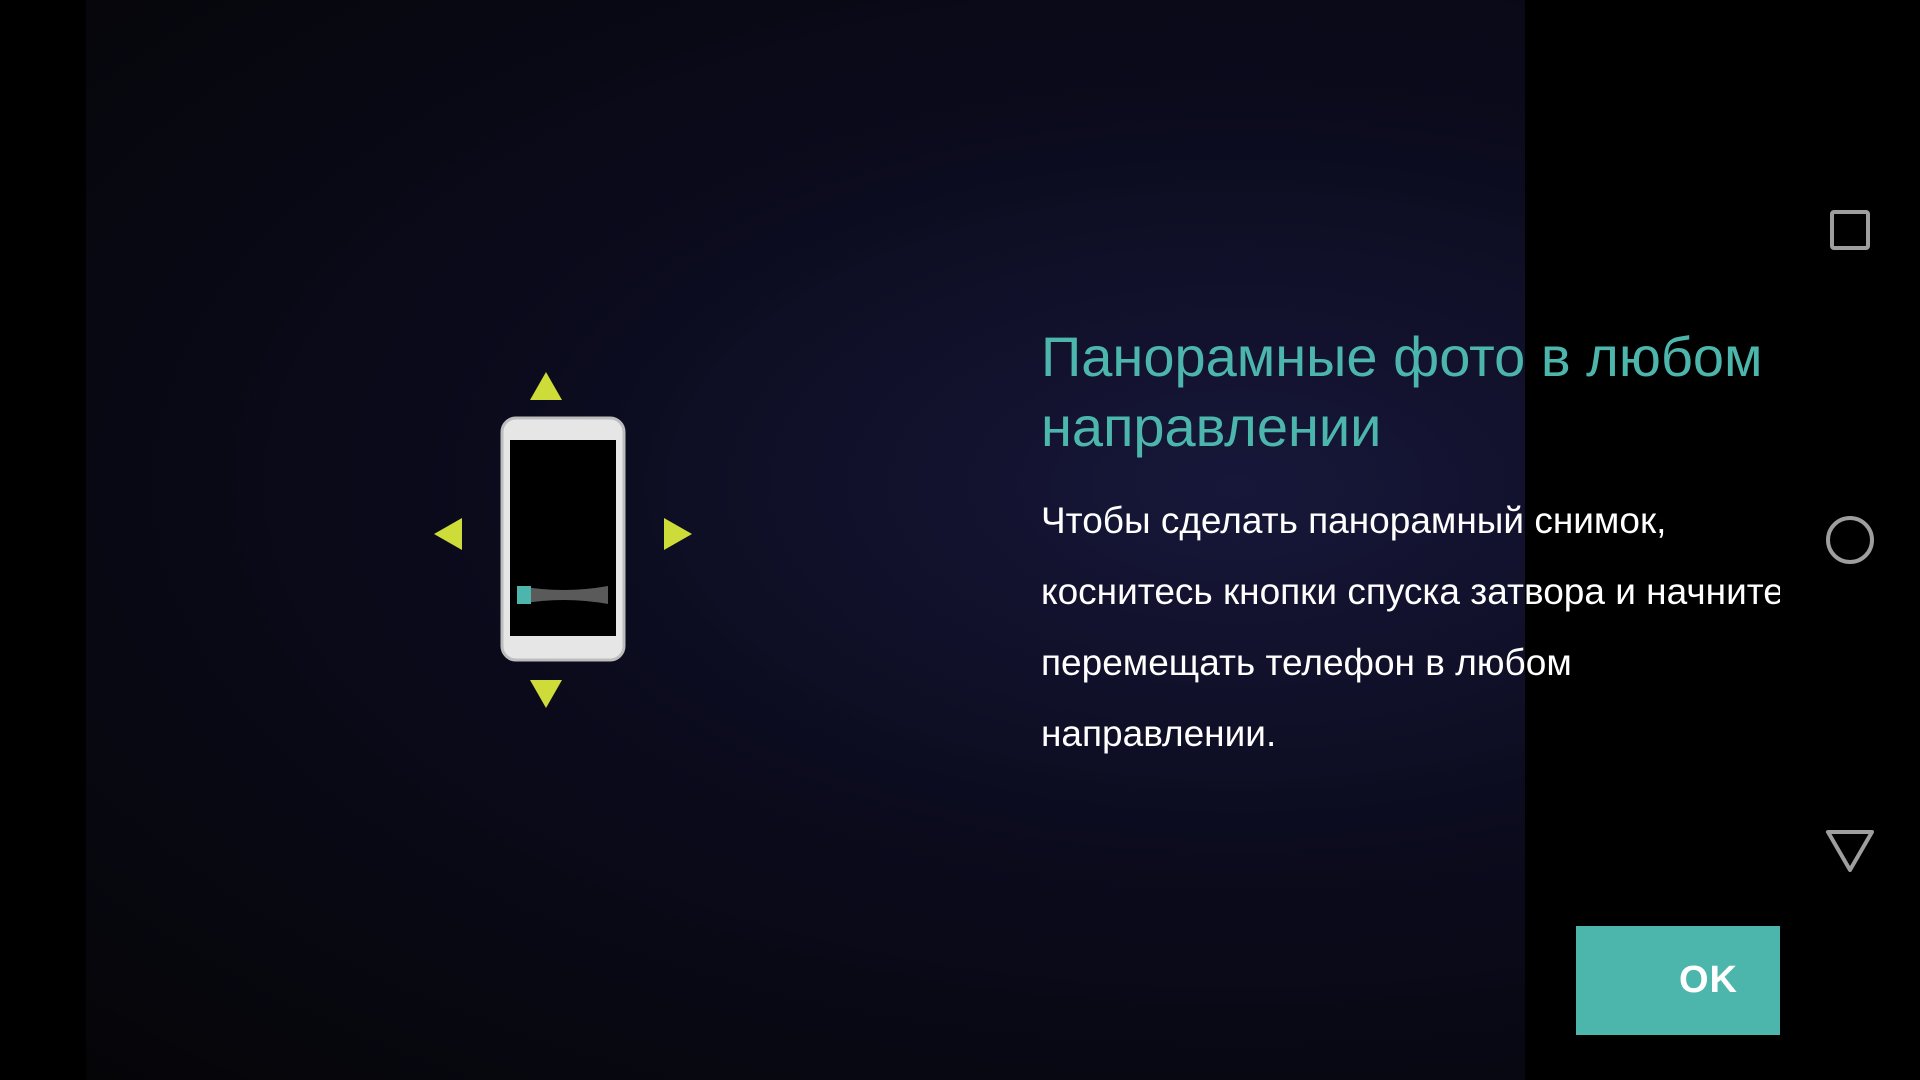 The image size is (1920, 1080). Describe the element at coordinates (546, 386) in the screenshot. I see `arrow-up-icon` at that location.